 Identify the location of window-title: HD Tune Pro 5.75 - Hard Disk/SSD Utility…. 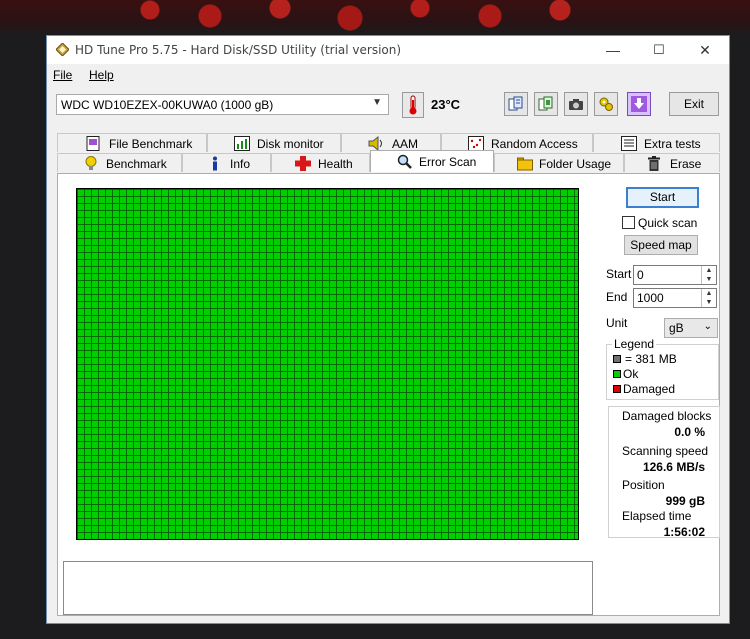
(238, 50).